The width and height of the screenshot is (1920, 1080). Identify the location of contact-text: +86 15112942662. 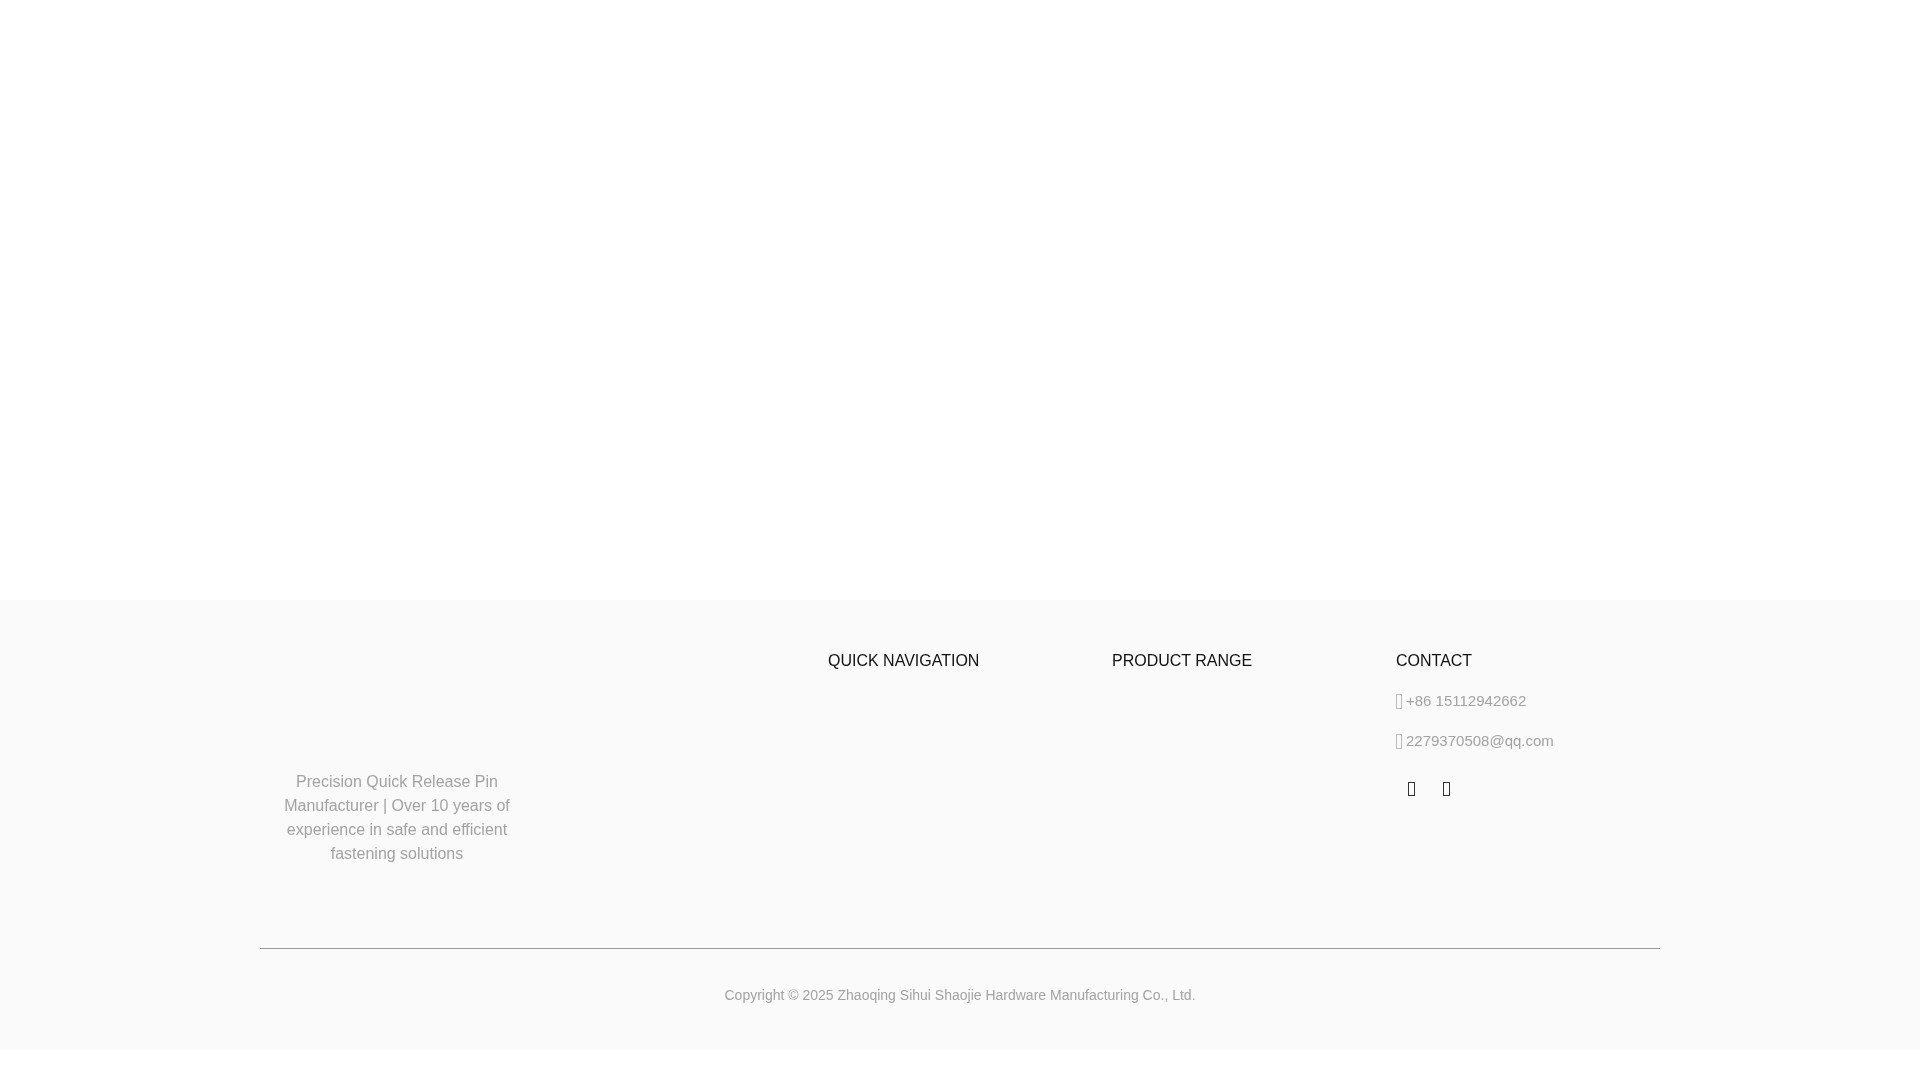
(1466, 701).